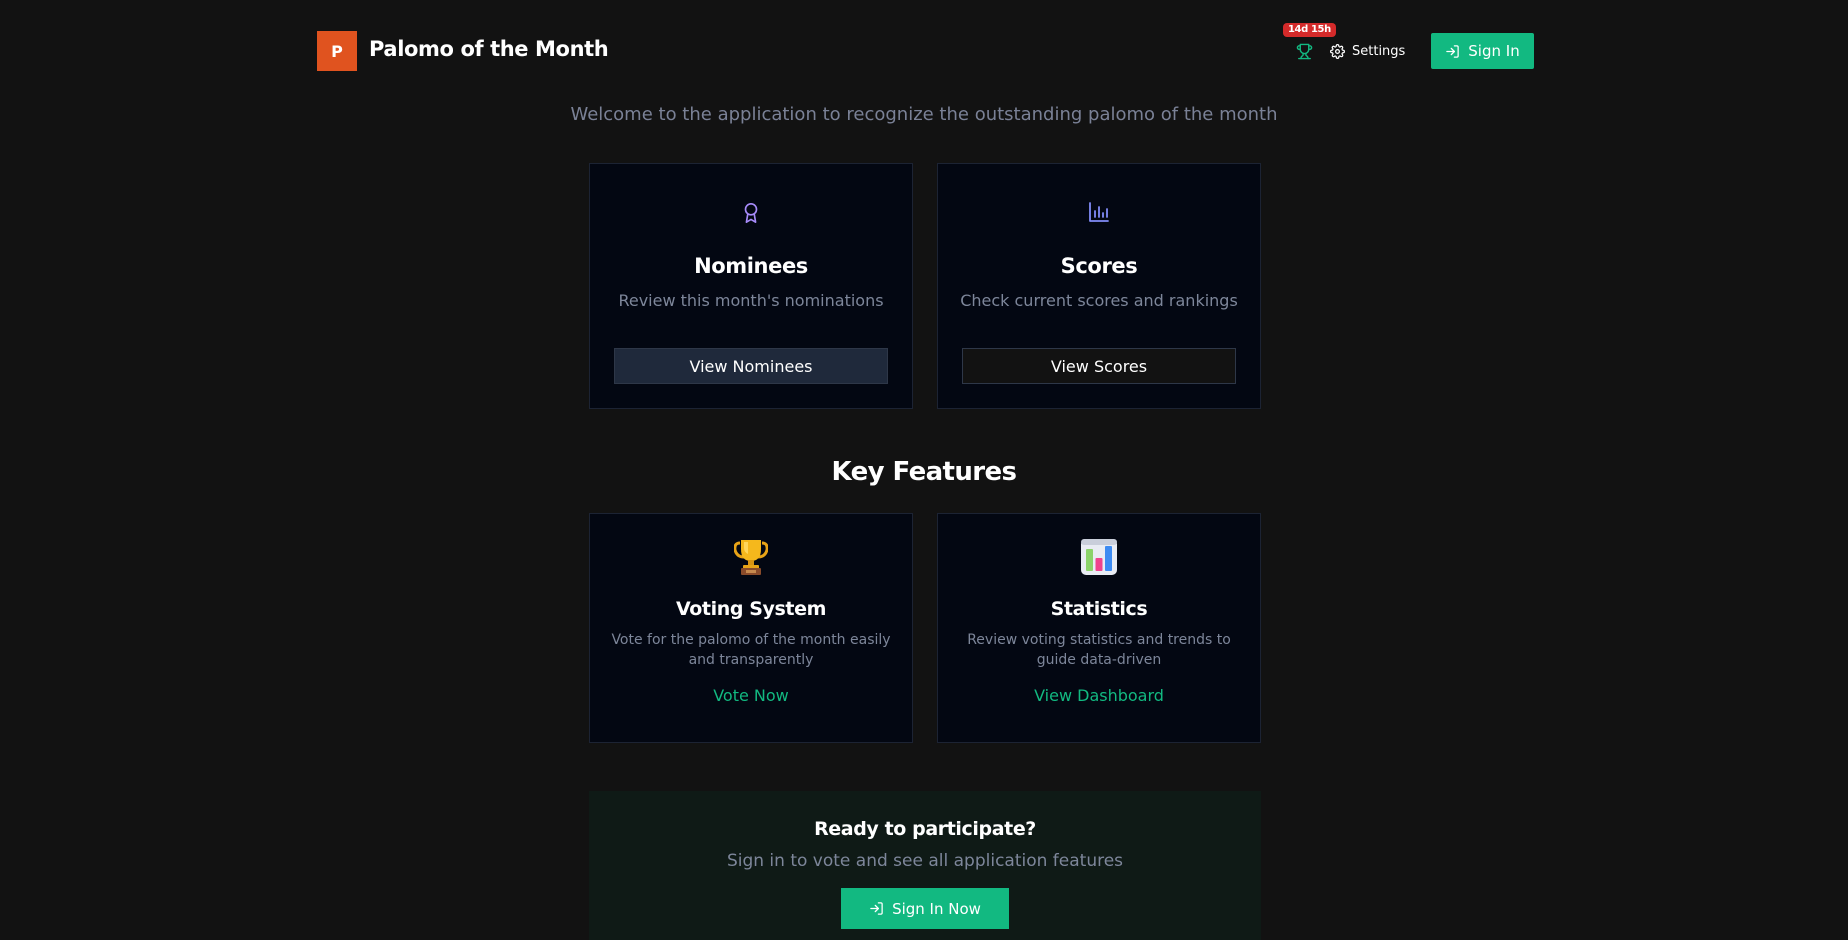 The height and width of the screenshot is (940, 1848). What do you see at coordinates (1379, 51) in the screenshot?
I see `settings-label: Settings` at bounding box center [1379, 51].